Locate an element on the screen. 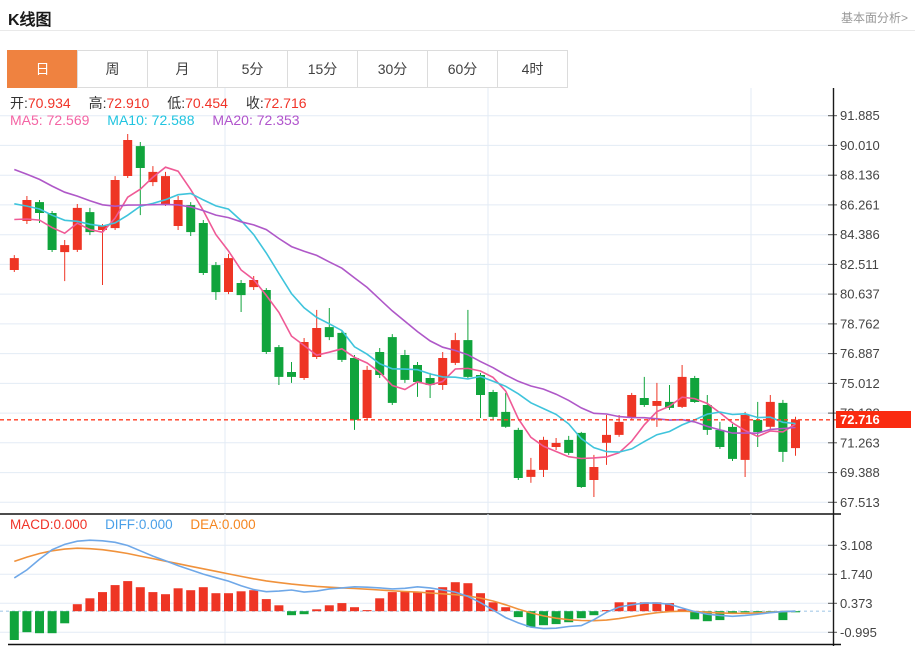 The width and height of the screenshot is (915, 646). close-label: 收: is located at coordinates (254, 103).